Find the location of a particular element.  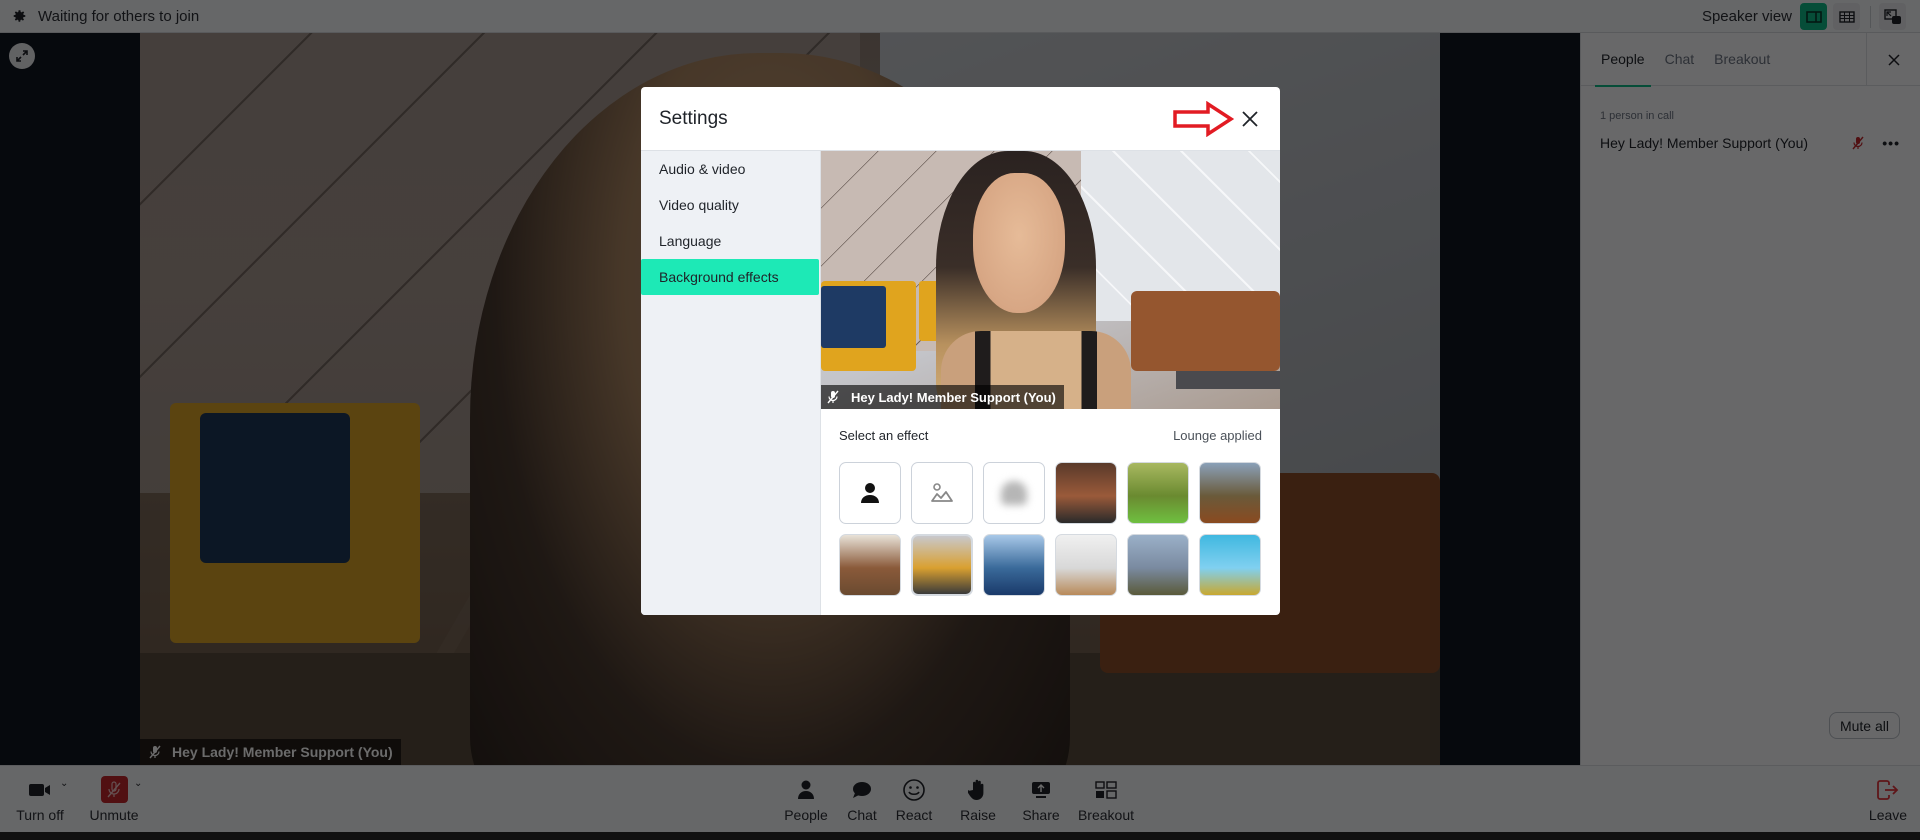

effect-bright-hallway is located at coordinates (1086, 565).